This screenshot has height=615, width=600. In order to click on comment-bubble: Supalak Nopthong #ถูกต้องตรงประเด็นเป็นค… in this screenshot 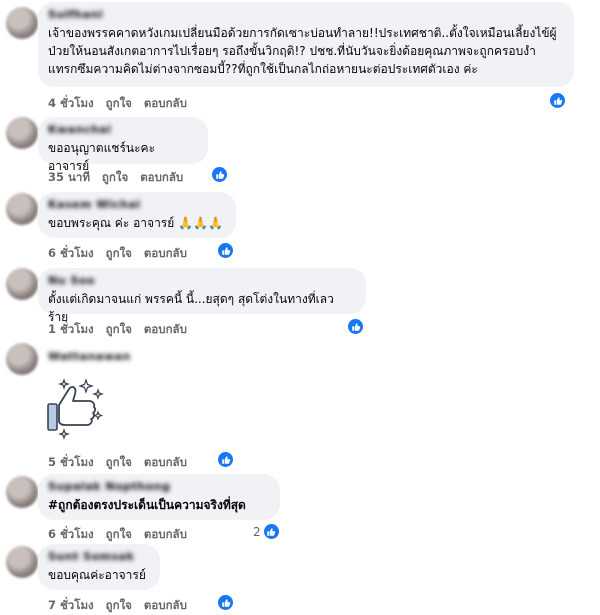, I will do `click(159, 497)`.